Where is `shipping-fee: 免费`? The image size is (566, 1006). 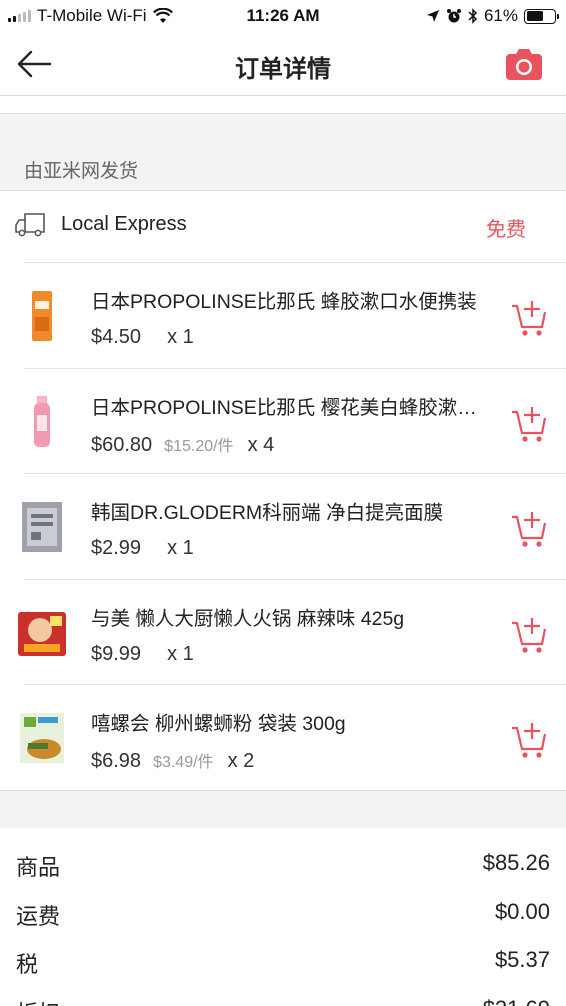
shipping-fee: 免费 is located at coordinates (506, 230).